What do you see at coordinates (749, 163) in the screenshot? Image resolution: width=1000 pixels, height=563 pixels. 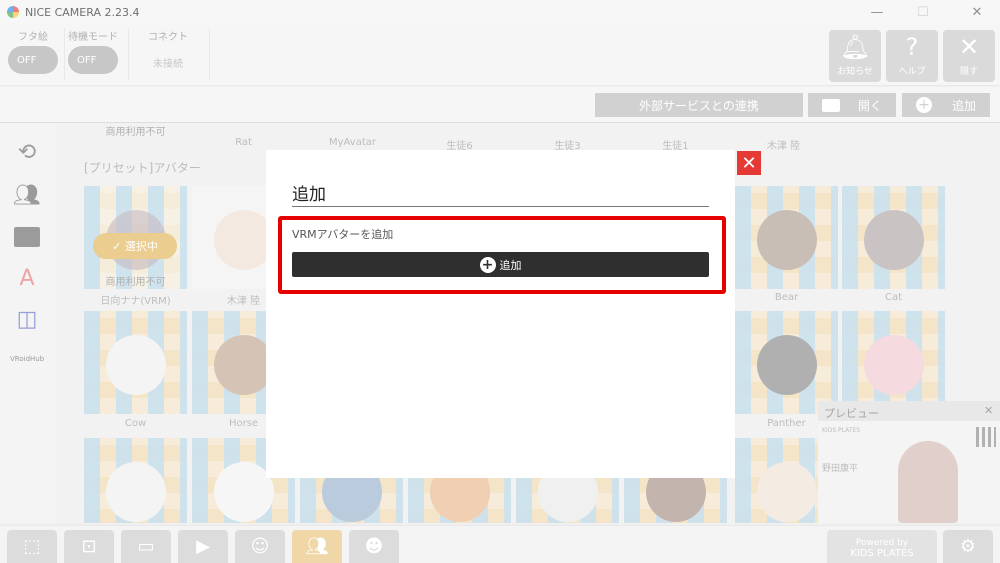 I see `dialog-close-button: ✕` at bounding box center [749, 163].